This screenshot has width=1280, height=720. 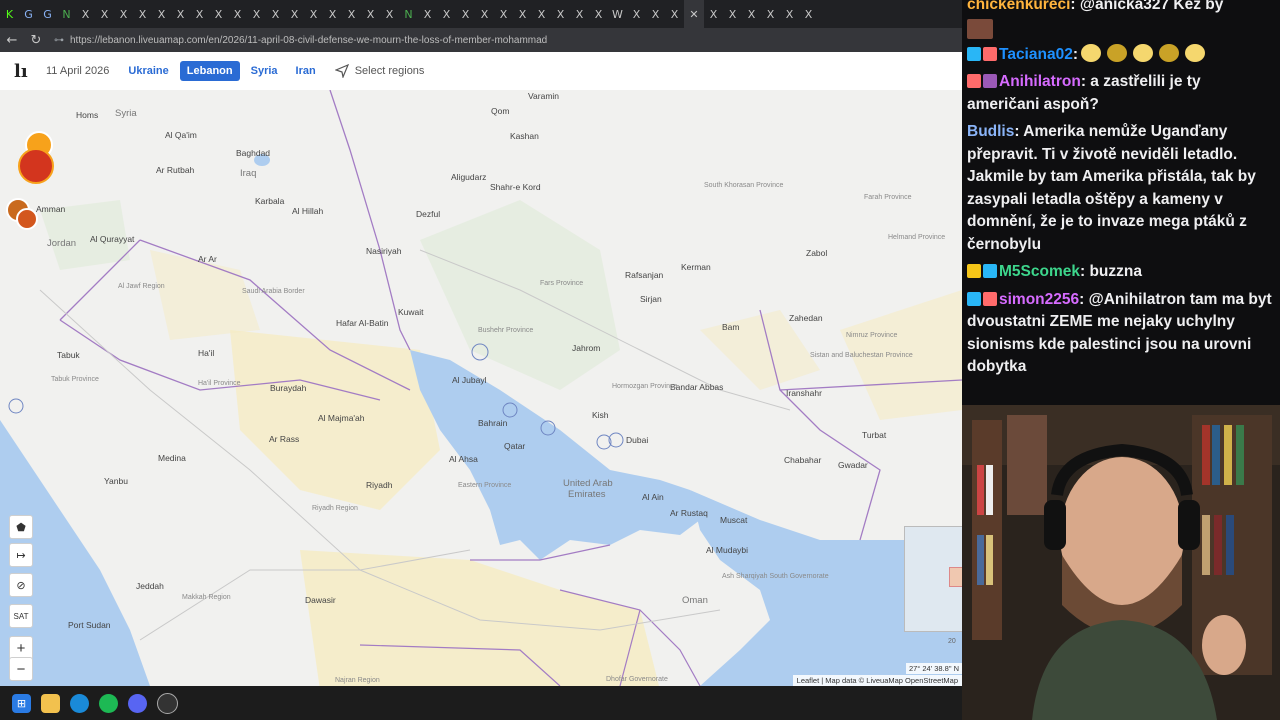 I want to click on browser-tab: K, so click(x=9, y=14).